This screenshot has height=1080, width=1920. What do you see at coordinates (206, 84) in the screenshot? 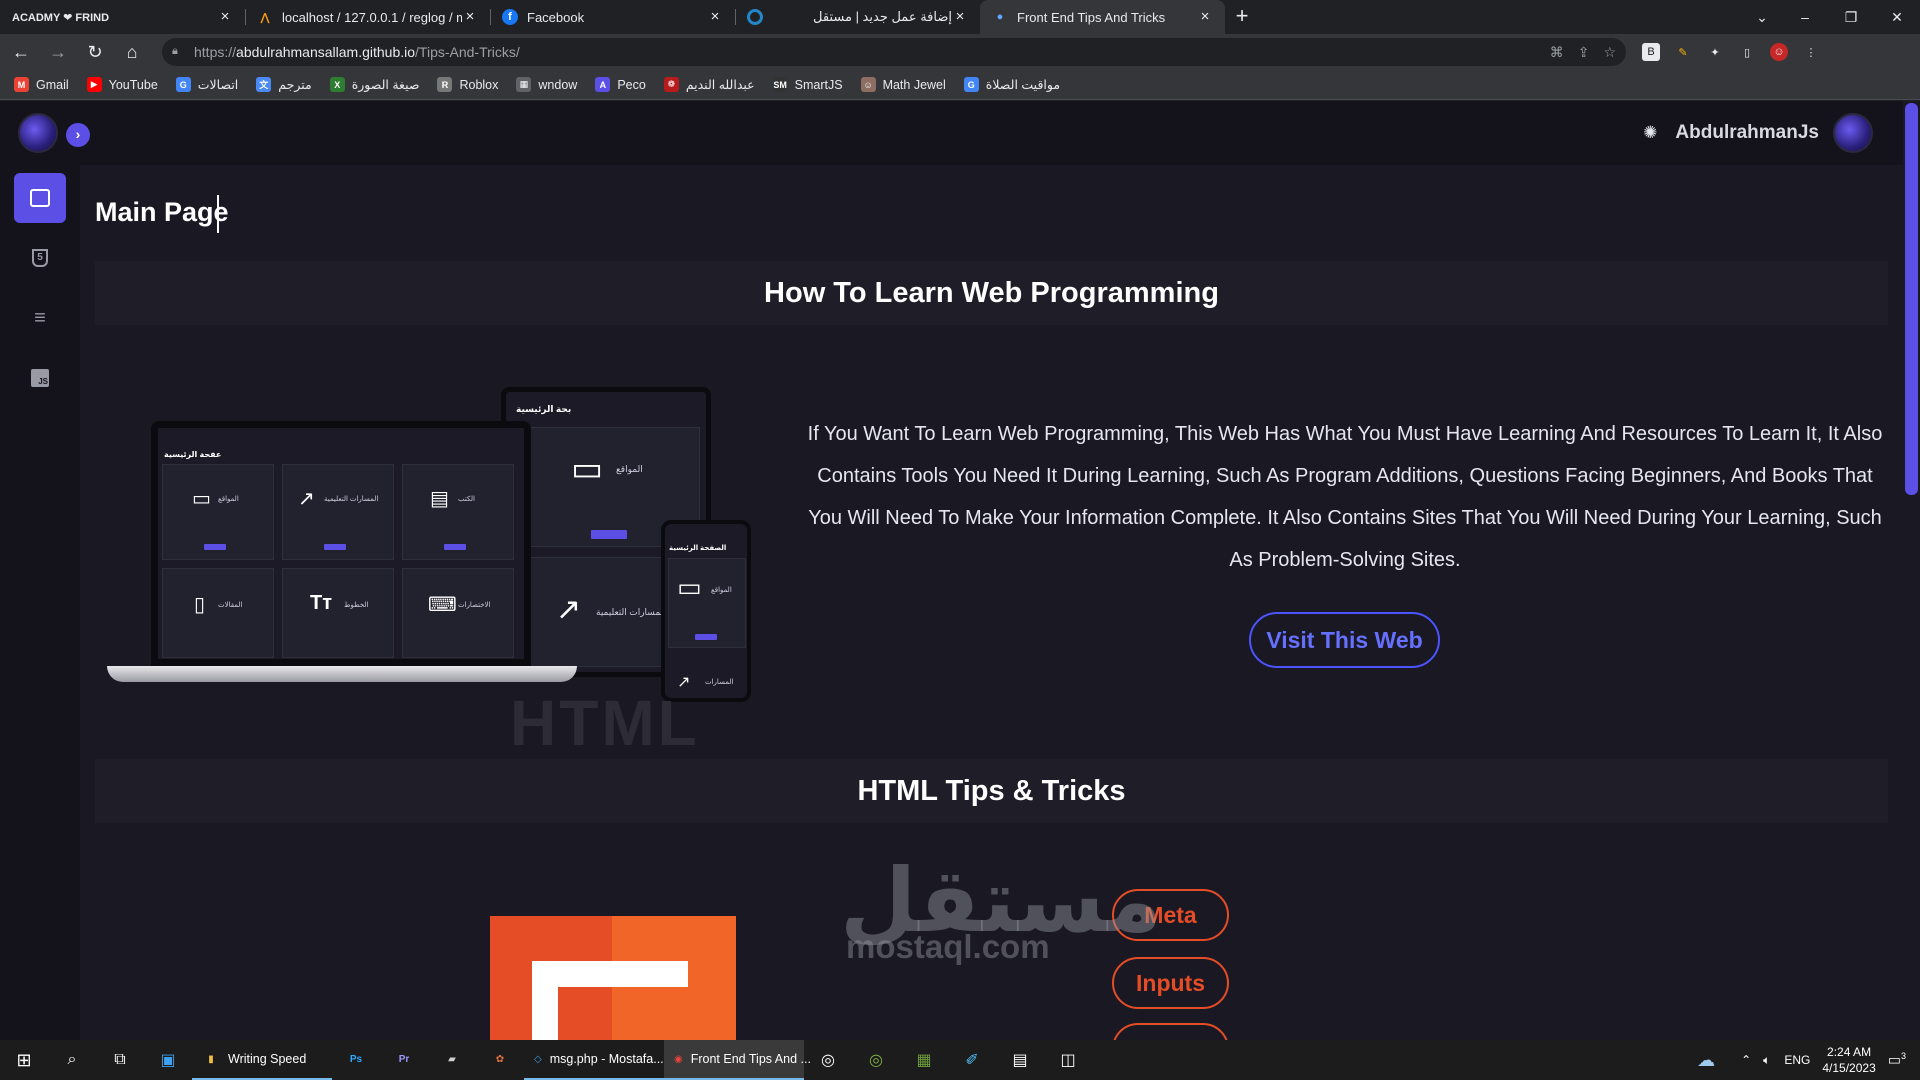
I see `bookmark-item: G اتصالات` at bounding box center [206, 84].